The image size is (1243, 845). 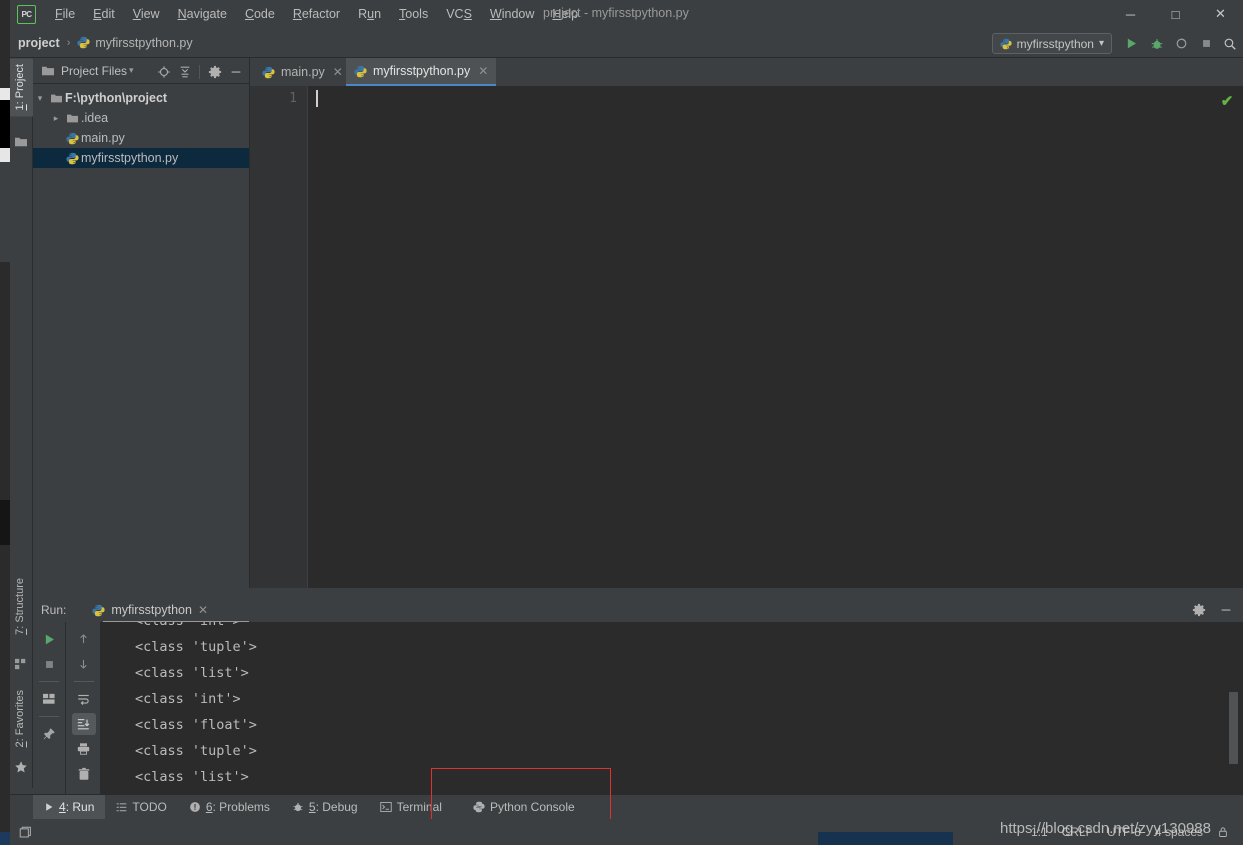 What do you see at coordinates (671, 628) in the screenshot?
I see `console-line: <class 'int'>` at bounding box center [671, 628].